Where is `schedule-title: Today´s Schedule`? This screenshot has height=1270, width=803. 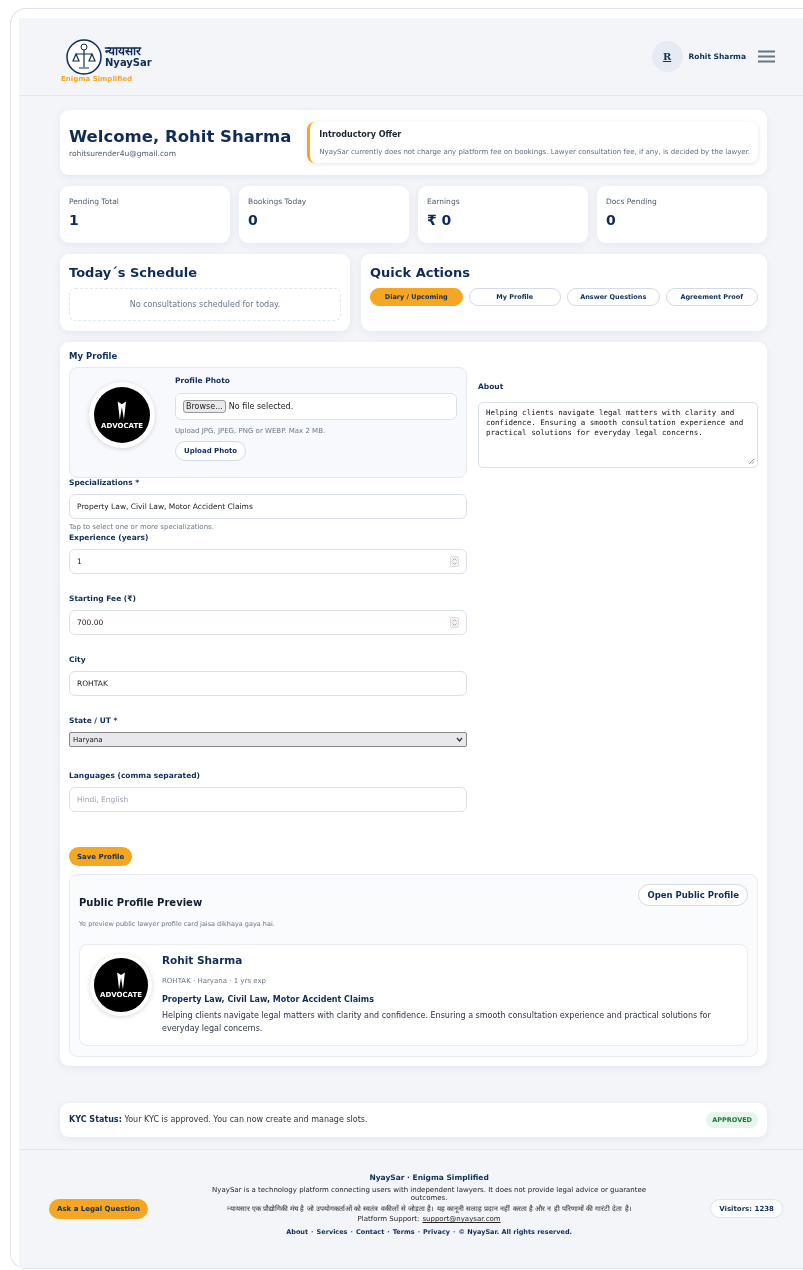 schedule-title: Today´s Schedule is located at coordinates (133, 272).